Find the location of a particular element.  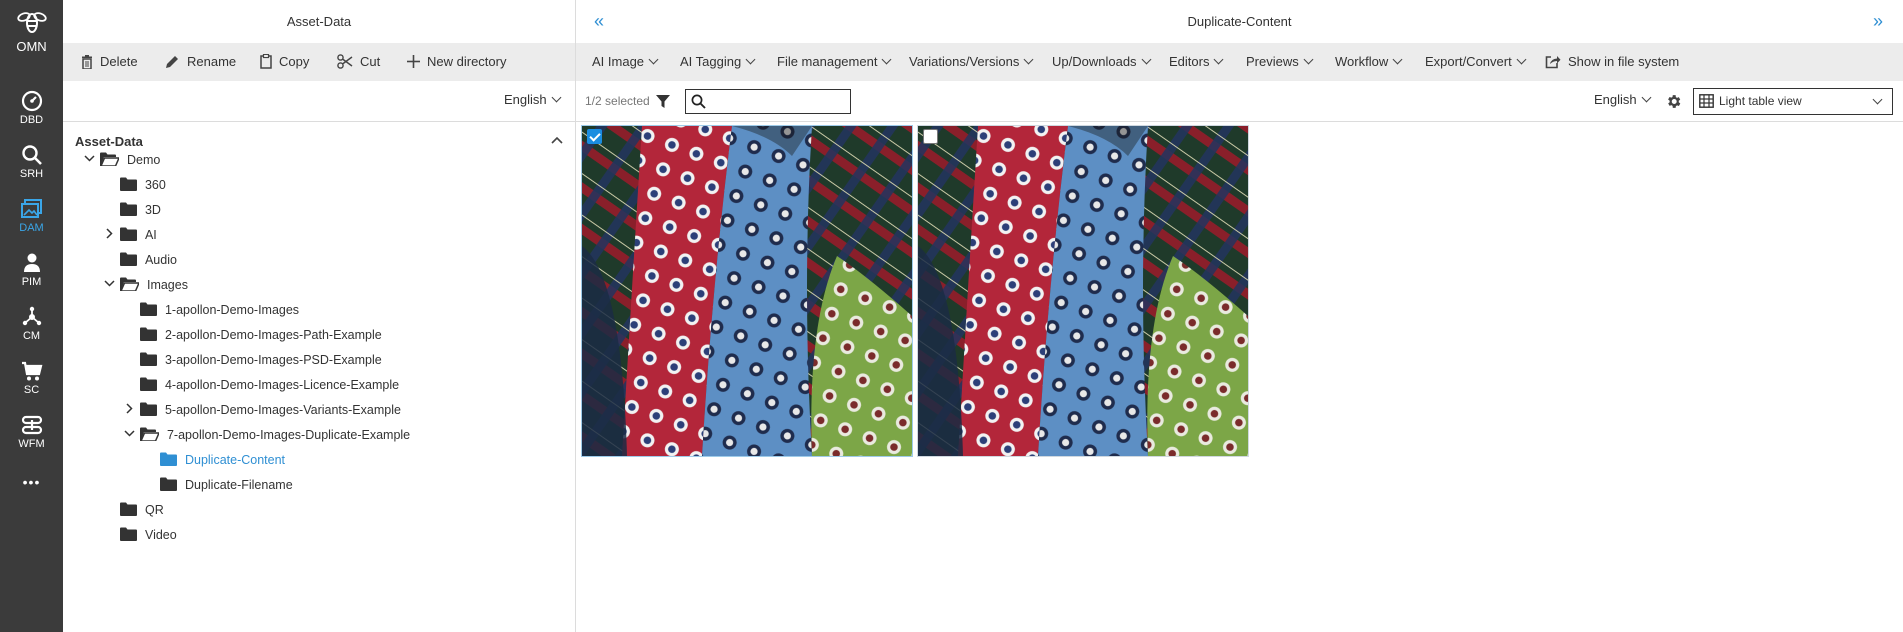

tree-node: 2-apollon-Demo-Images-Path-Example is located at coordinates (251, 335).